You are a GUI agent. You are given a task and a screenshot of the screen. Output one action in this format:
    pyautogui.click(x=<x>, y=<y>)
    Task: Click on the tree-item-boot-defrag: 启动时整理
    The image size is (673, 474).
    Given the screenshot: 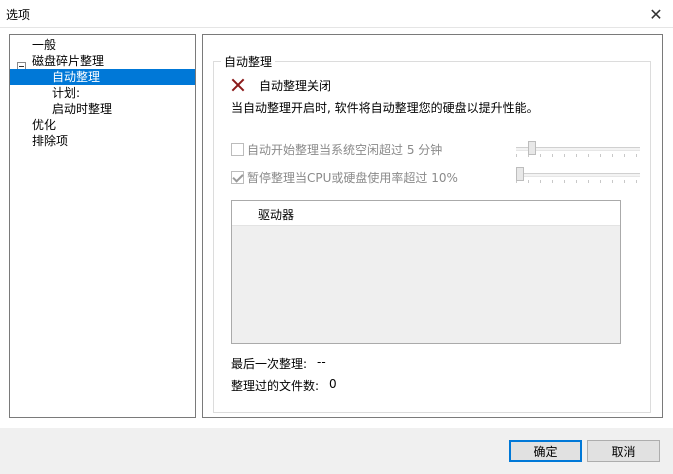 What is the action you would take?
    pyautogui.click(x=82, y=109)
    